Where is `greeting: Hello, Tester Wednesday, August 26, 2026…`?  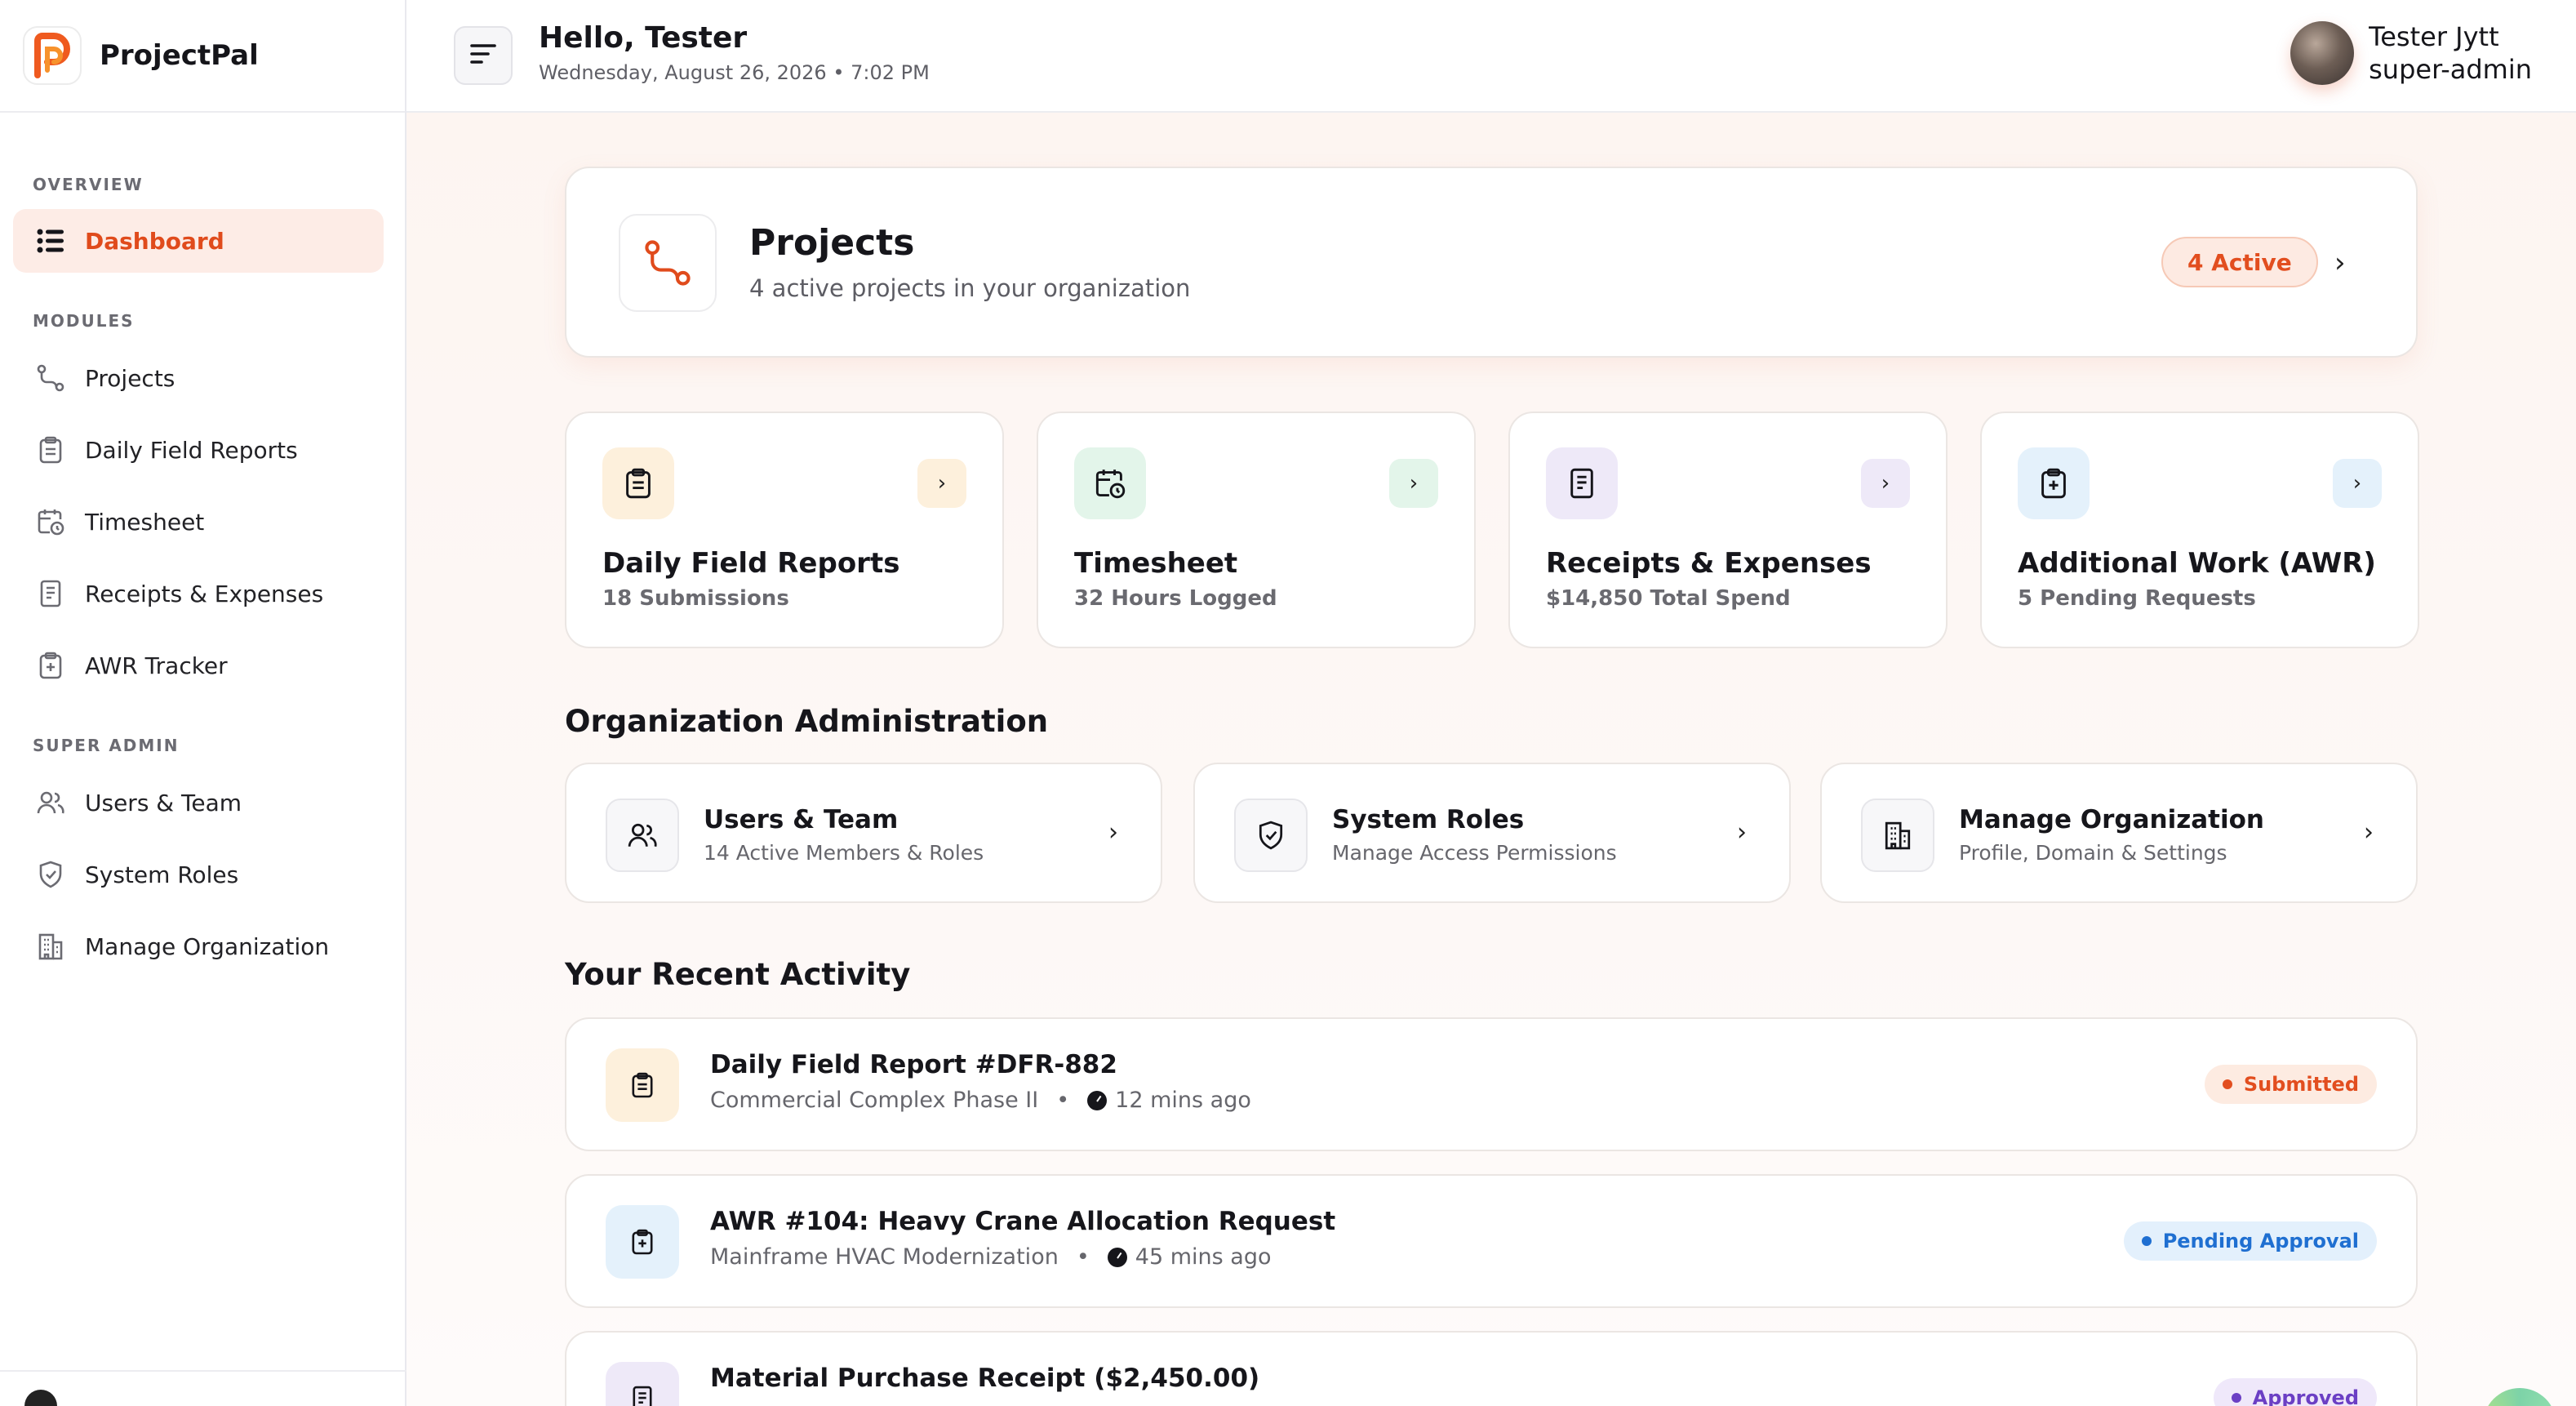 greeting: Hello, Tester Wednesday, August 26, 2026… is located at coordinates (734, 52).